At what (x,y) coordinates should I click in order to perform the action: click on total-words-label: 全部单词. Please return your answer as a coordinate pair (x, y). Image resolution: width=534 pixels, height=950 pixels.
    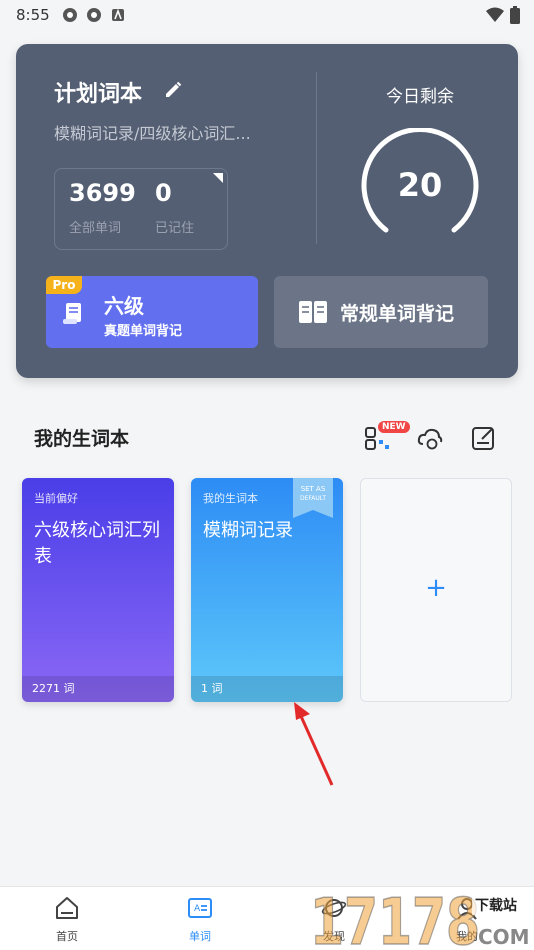
    Looking at the image, I should click on (95, 228).